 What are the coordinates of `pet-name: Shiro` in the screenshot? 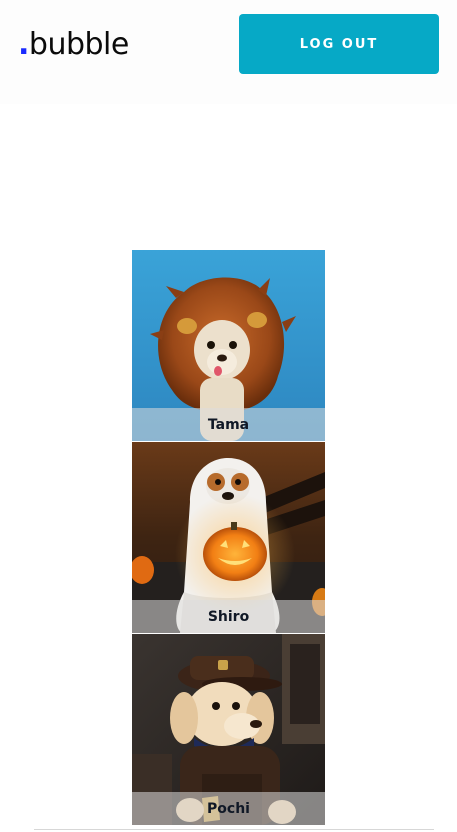 It's located at (228, 616).